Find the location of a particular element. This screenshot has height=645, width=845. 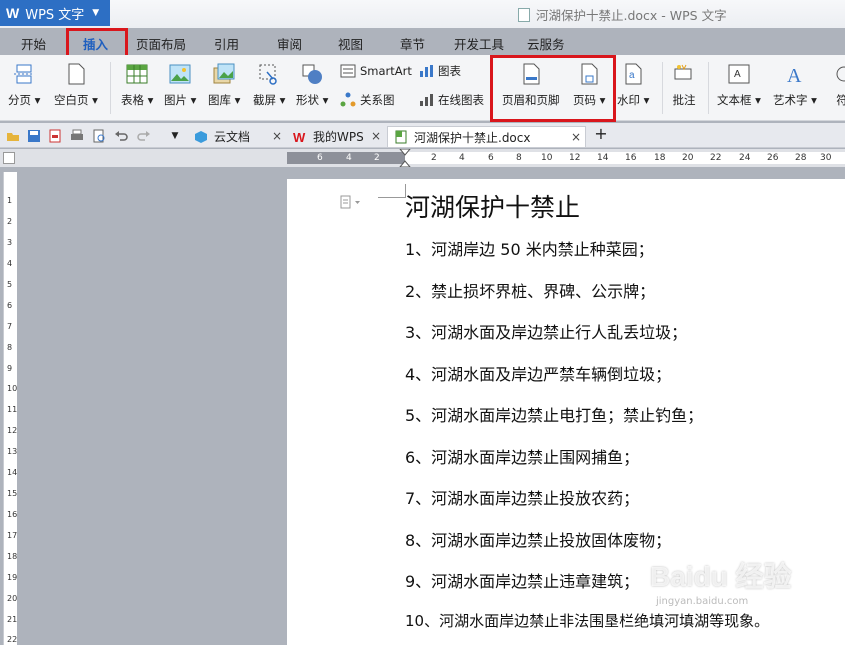

title-bar: W WPS 文字 ▼ 河湖保护十禁止.docx - WPS 文字 is located at coordinates (422, 14).